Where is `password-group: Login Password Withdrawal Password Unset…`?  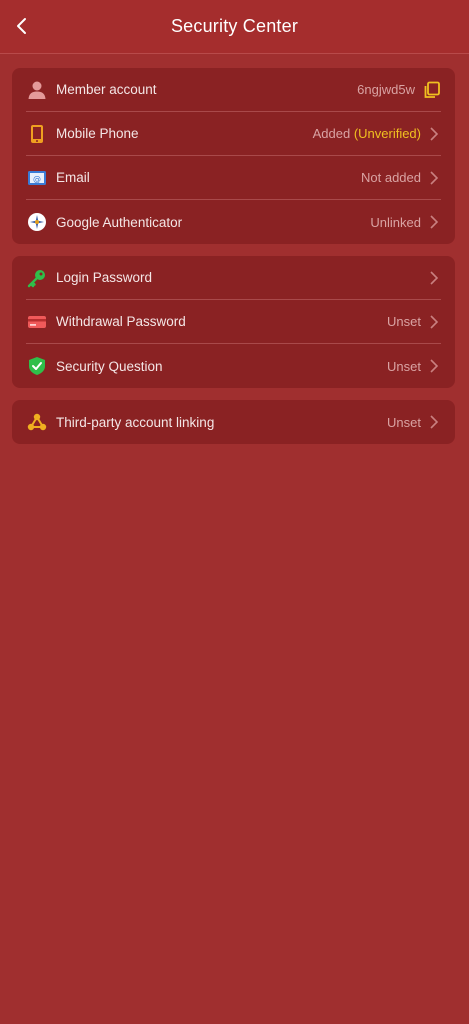 password-group: Login Password Withdrawal Password Unset… is located at coordinates (233, 322).